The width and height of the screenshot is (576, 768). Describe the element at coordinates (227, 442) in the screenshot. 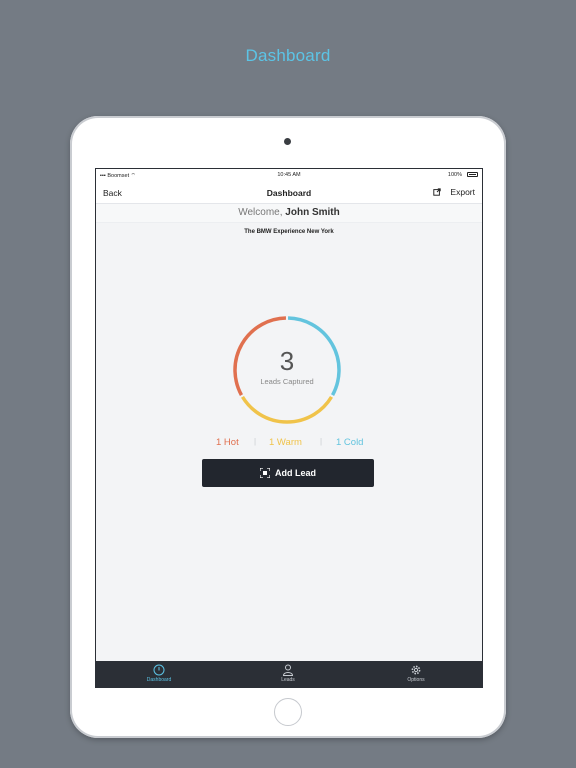

I see `hot-count: 1 Hot` at that location.